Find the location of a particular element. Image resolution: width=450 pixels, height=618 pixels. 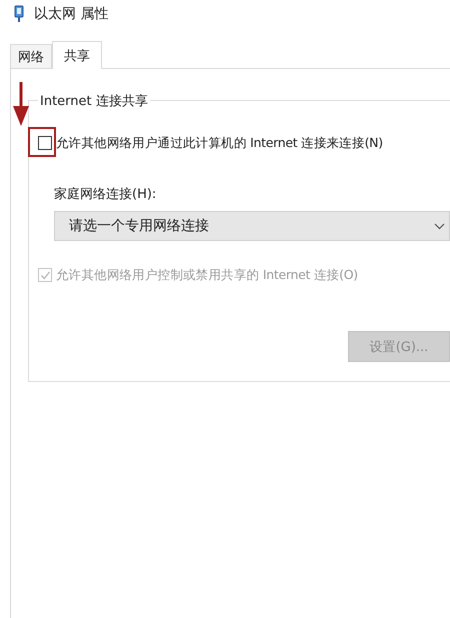

arrow-icon is located at coordinates (21, 104).